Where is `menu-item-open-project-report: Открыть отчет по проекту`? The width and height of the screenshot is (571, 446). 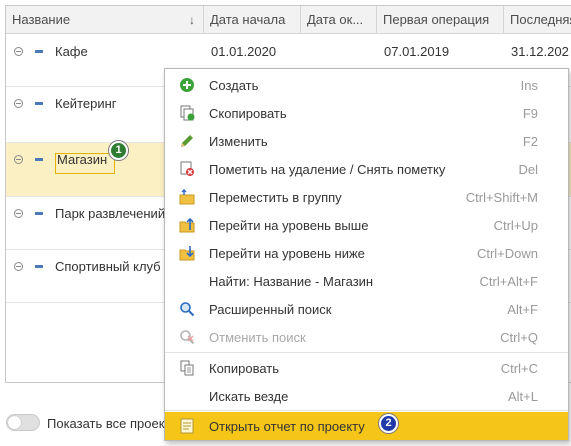 menu-item-open-project-report: Открыть отчет по проекту is located at coordinates (366, 426).